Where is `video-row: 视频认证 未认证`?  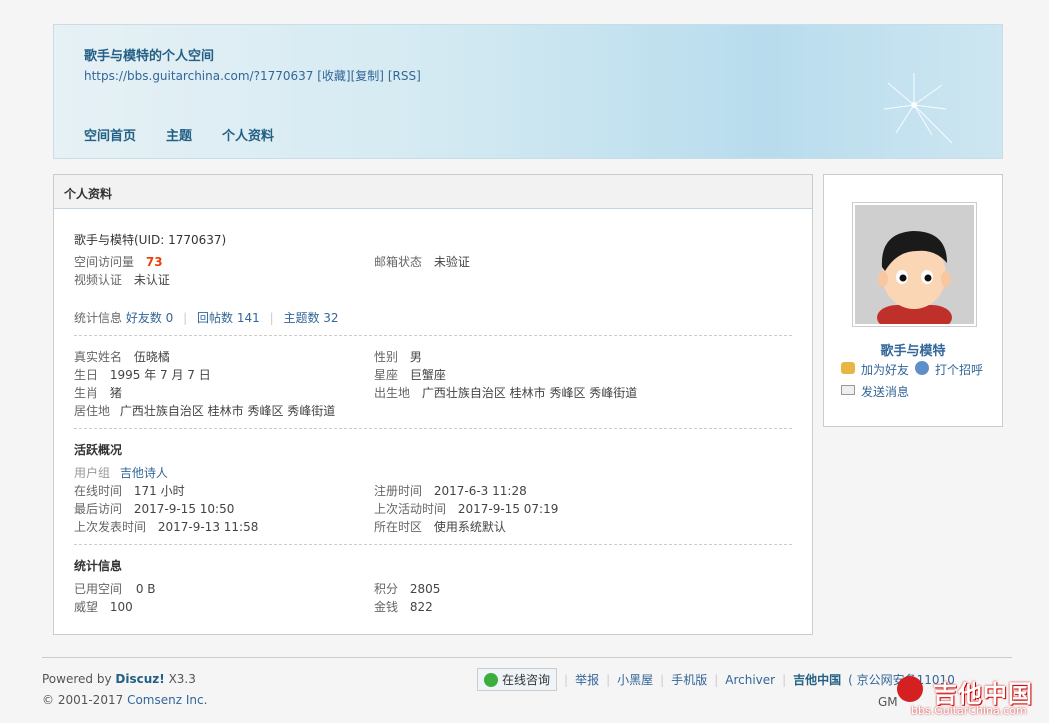
video-row: 视频认证 未认证 is located at coordinates (122, 279).